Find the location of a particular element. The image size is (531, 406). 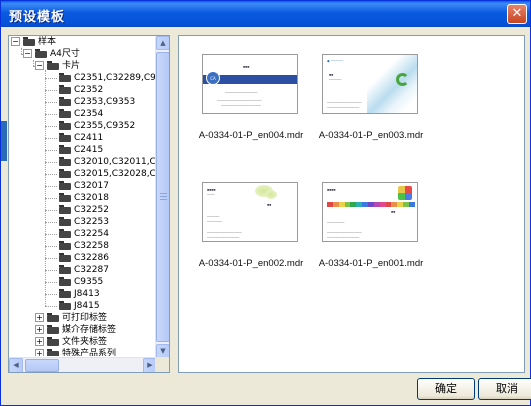

dialog-title: 预设模板 is located at coordinates (37, 17).